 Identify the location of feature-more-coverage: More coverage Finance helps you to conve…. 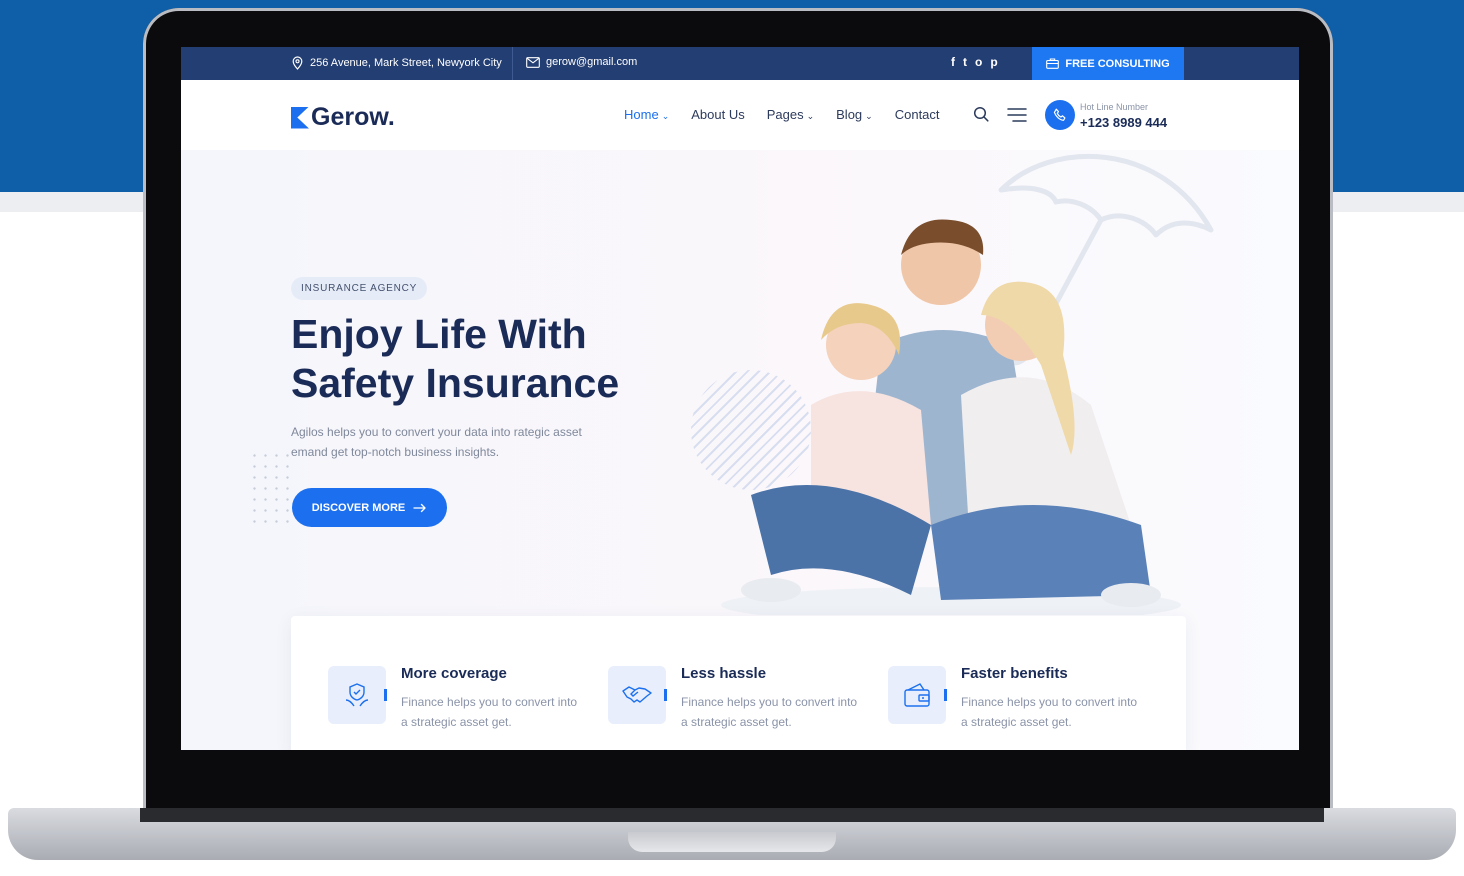
(434, 683).